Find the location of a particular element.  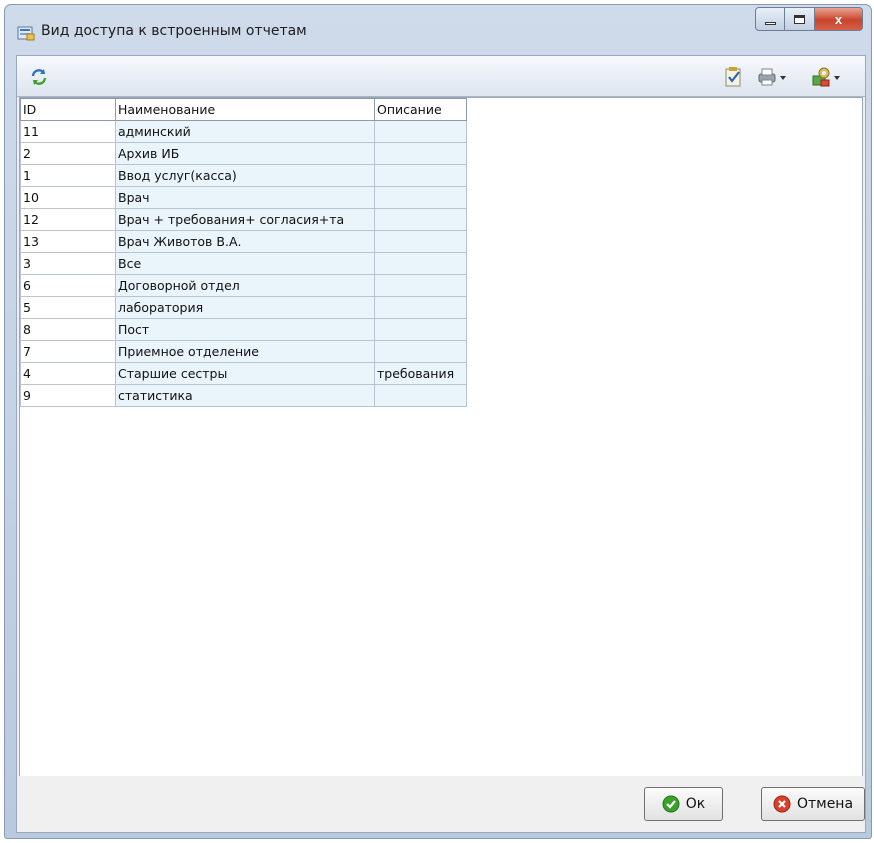

ok-button-label: Ок is located at coordinates (695, 804).